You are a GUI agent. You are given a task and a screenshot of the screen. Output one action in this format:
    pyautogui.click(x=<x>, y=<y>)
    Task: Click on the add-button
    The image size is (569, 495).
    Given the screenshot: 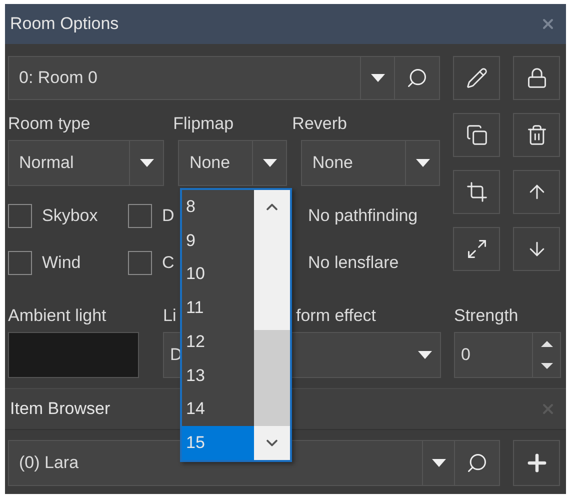 What is the action you would take?
    pyautogui.click(x=536, y=463)
    